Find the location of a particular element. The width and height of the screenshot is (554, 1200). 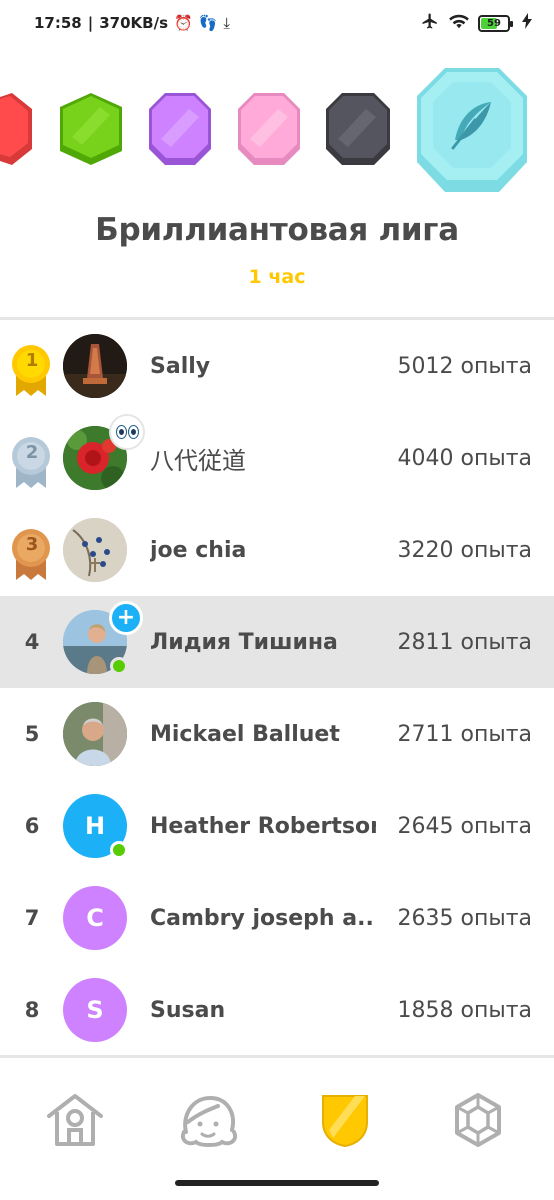

xp-value: 2635 опыта is located at coordinates (465, 918).